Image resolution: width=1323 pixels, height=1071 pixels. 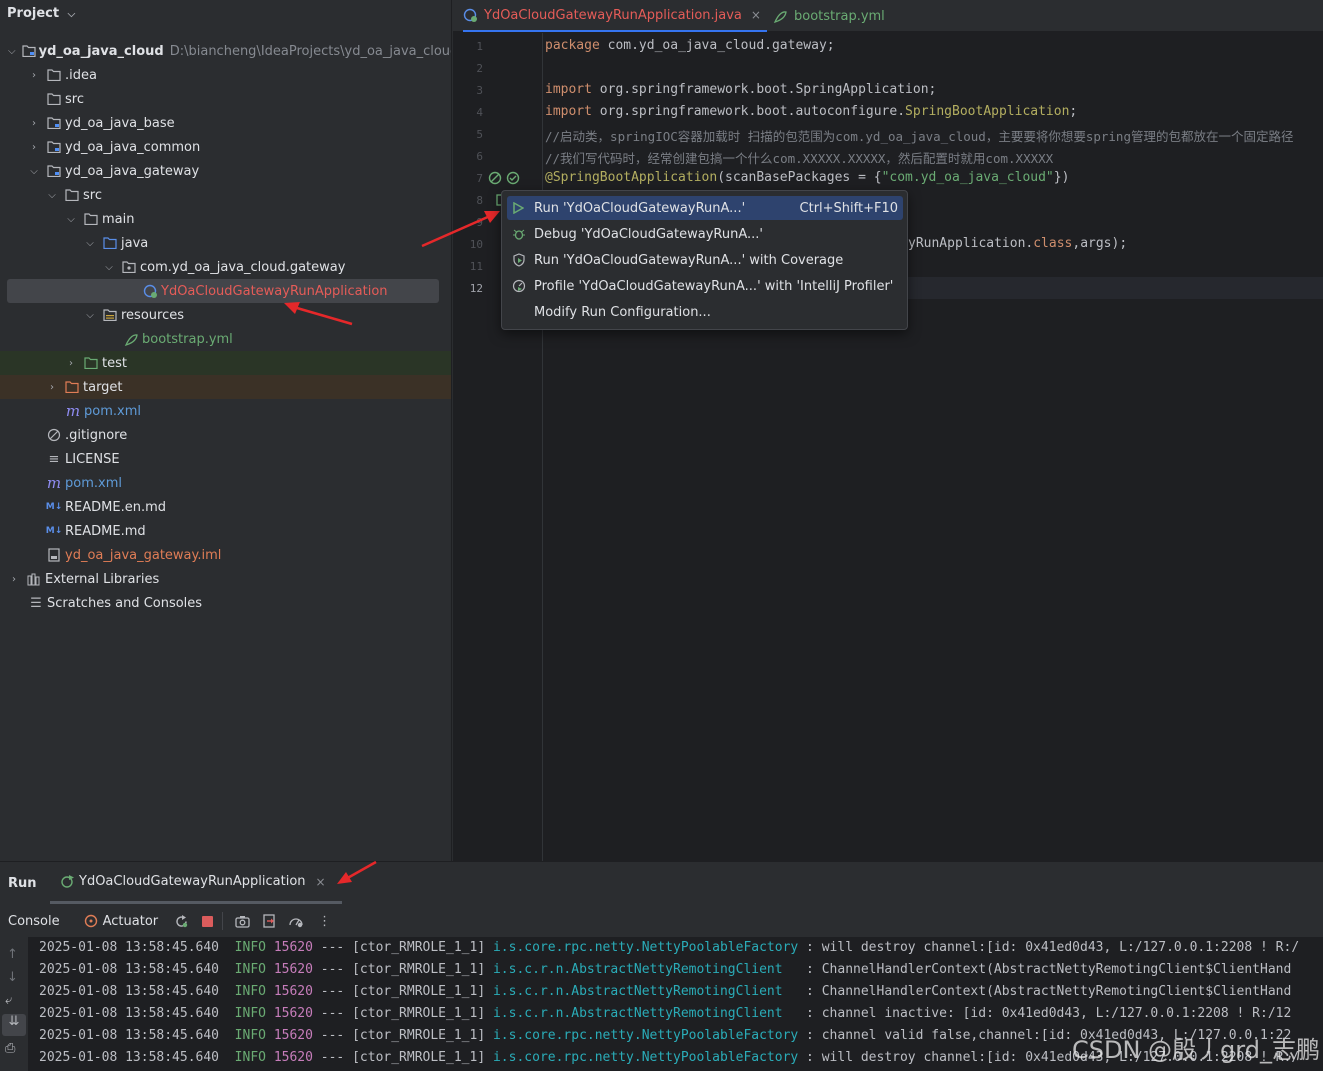 I want to click on scratches-icon: ☰, so click(x=36, y=603).